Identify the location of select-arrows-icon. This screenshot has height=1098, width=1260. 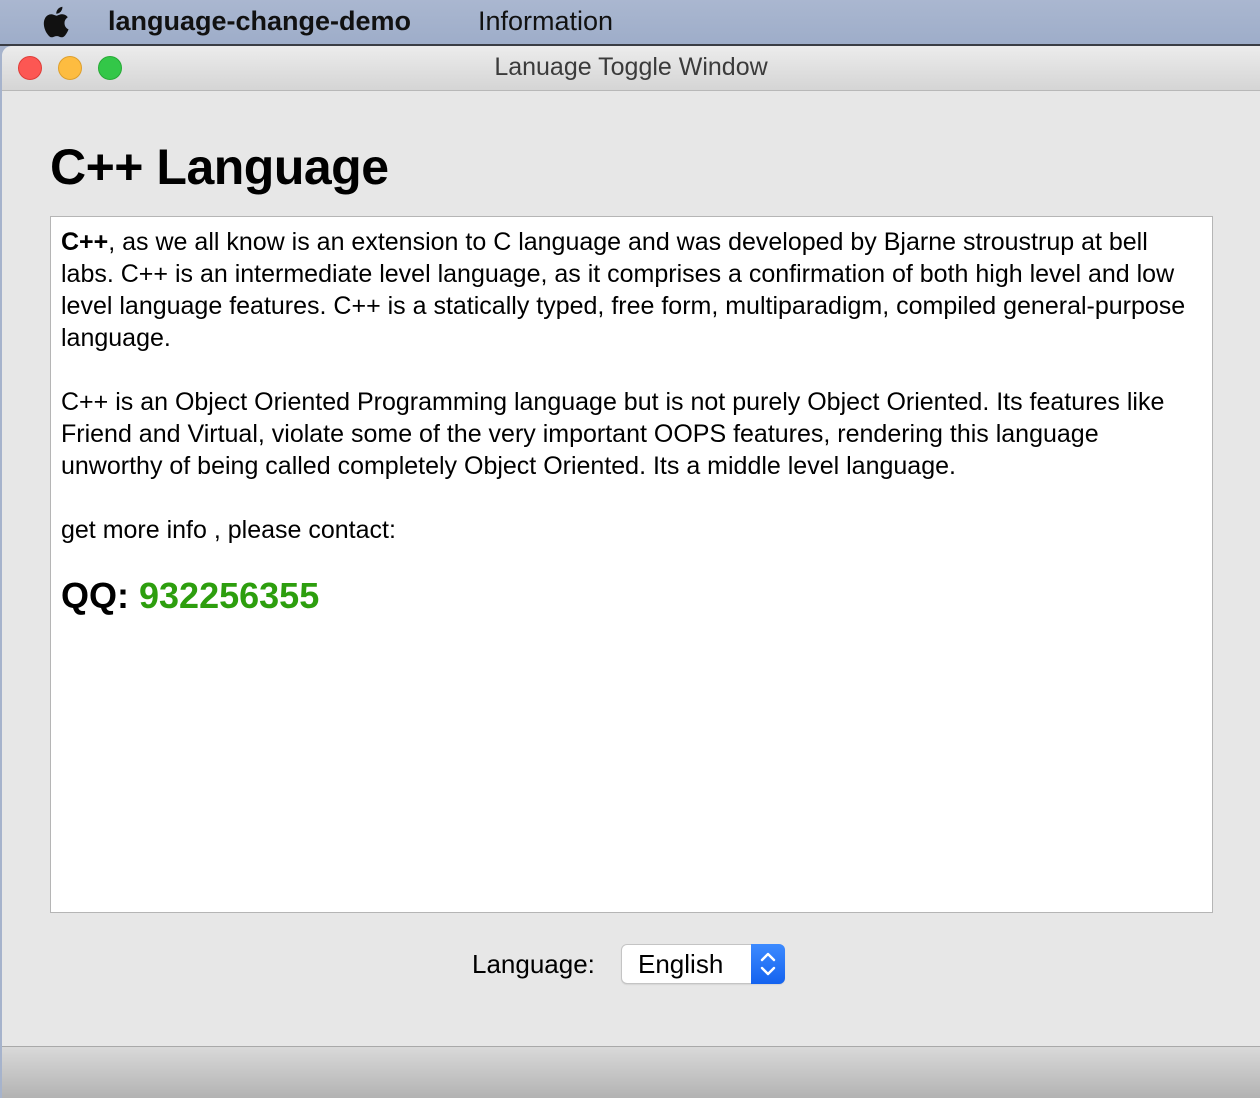
(768, 964).